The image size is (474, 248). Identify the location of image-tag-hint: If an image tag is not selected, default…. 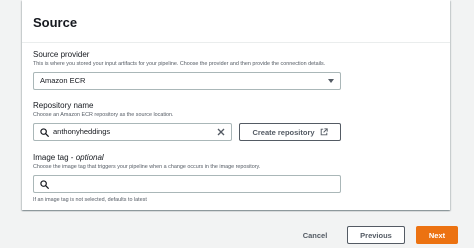
(90, 200).